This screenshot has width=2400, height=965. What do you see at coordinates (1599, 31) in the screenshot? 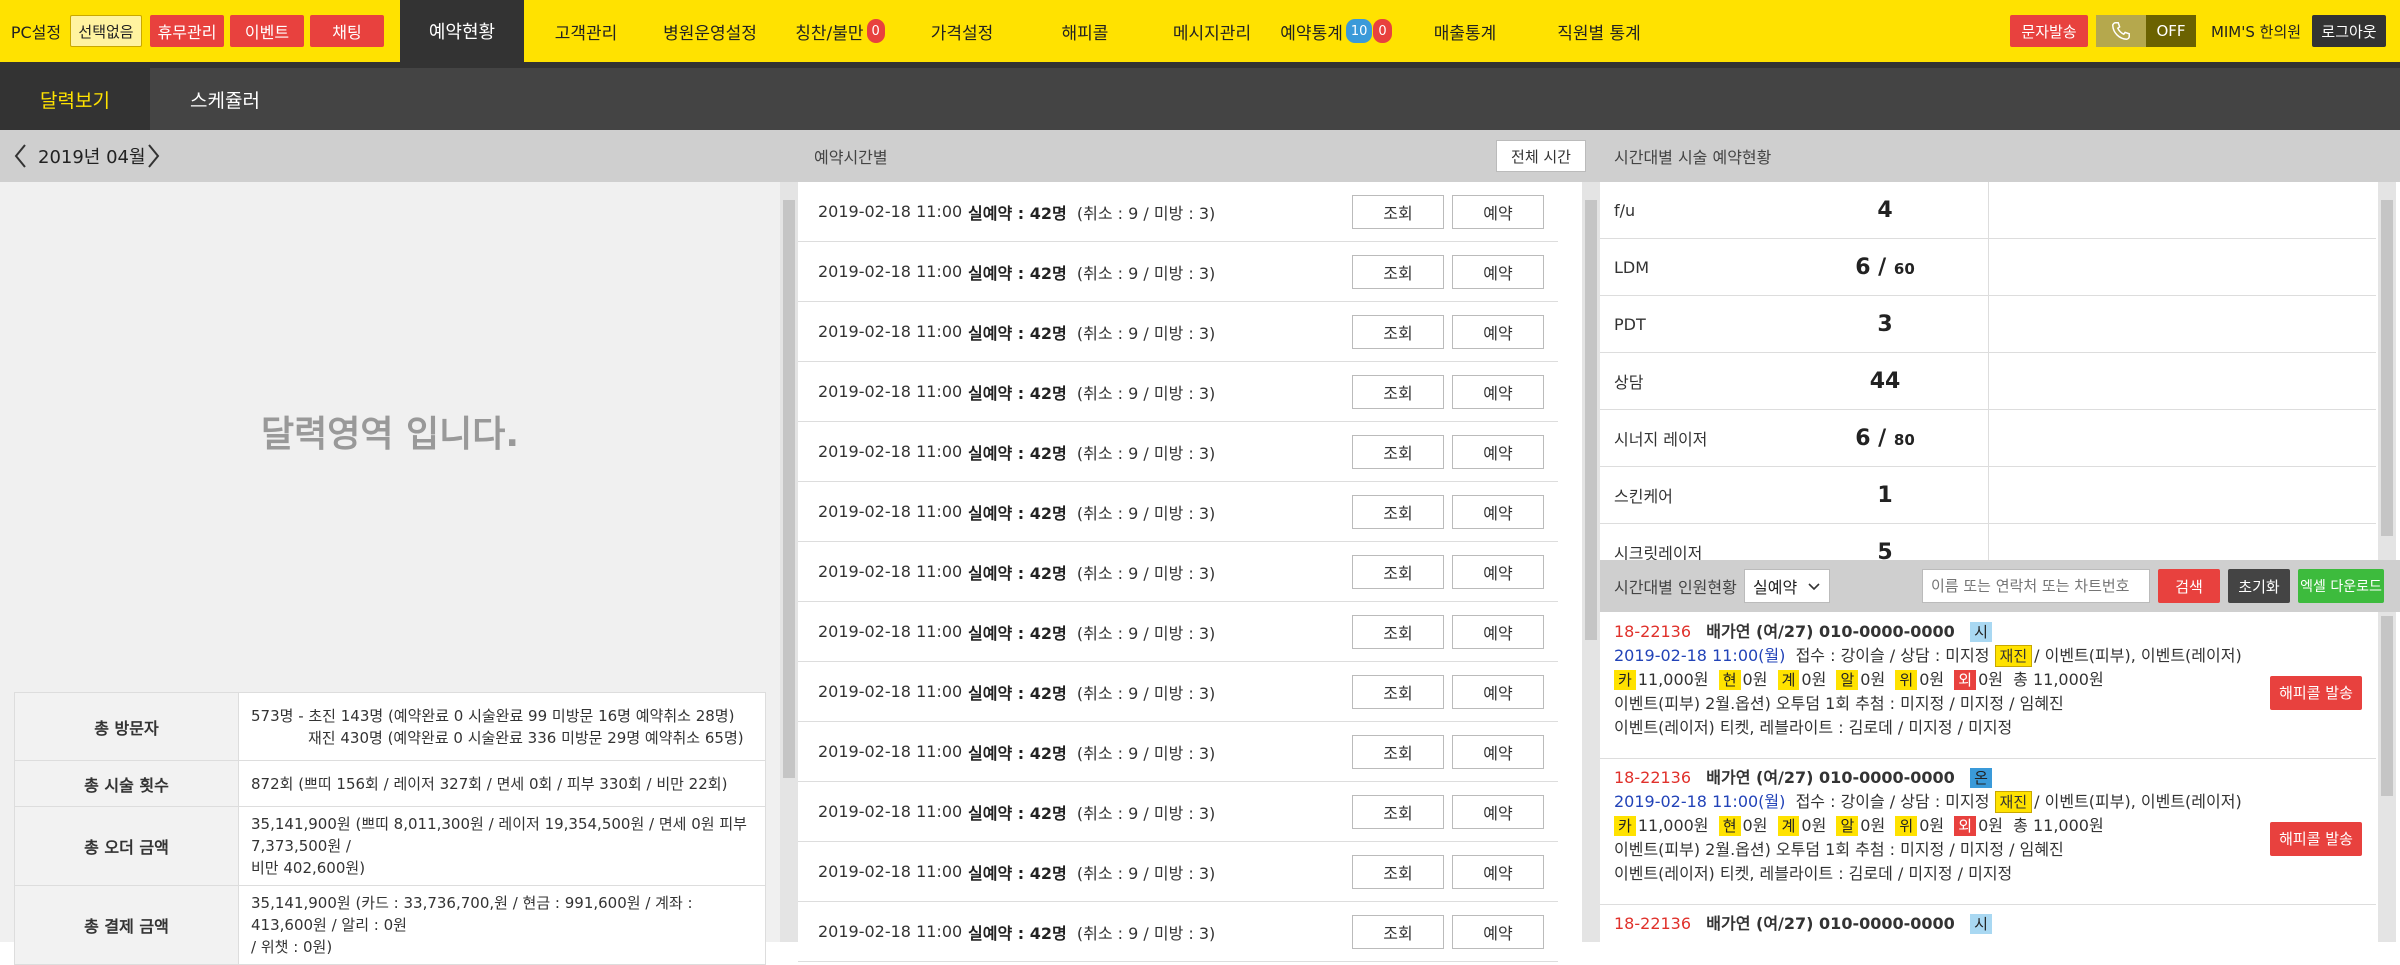
I see `nav-staff-stats: 직원별 통계` at bounding box center [1599, 31].